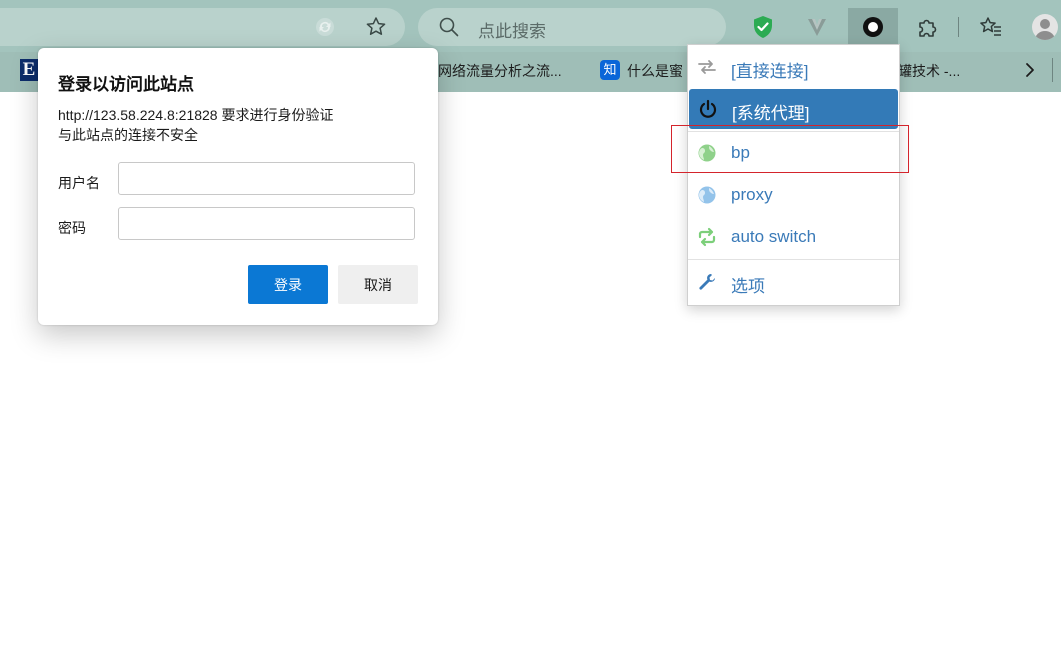  What do you see at coordinates (449, 27) in the screenshot?
I see `search-icon` at bounding box center [449, 27].